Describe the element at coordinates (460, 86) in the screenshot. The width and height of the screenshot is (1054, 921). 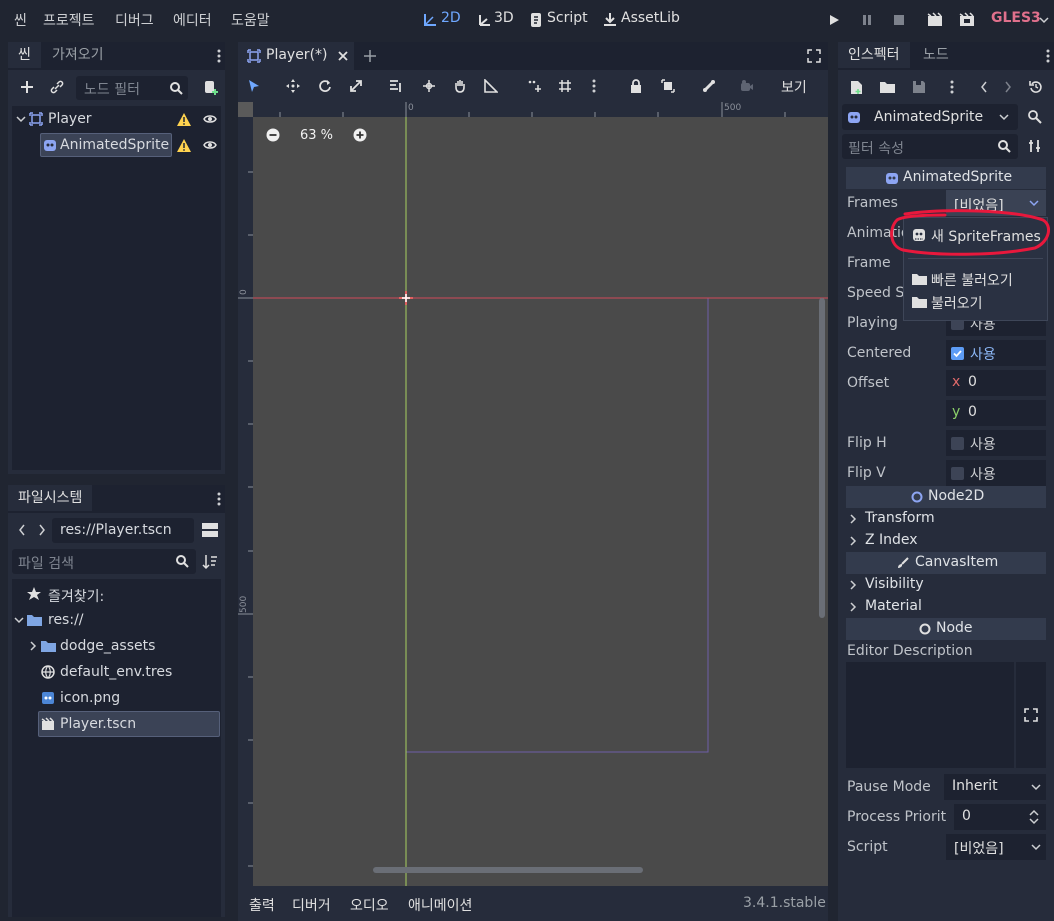
I see `pan-hand-icon` at that location.